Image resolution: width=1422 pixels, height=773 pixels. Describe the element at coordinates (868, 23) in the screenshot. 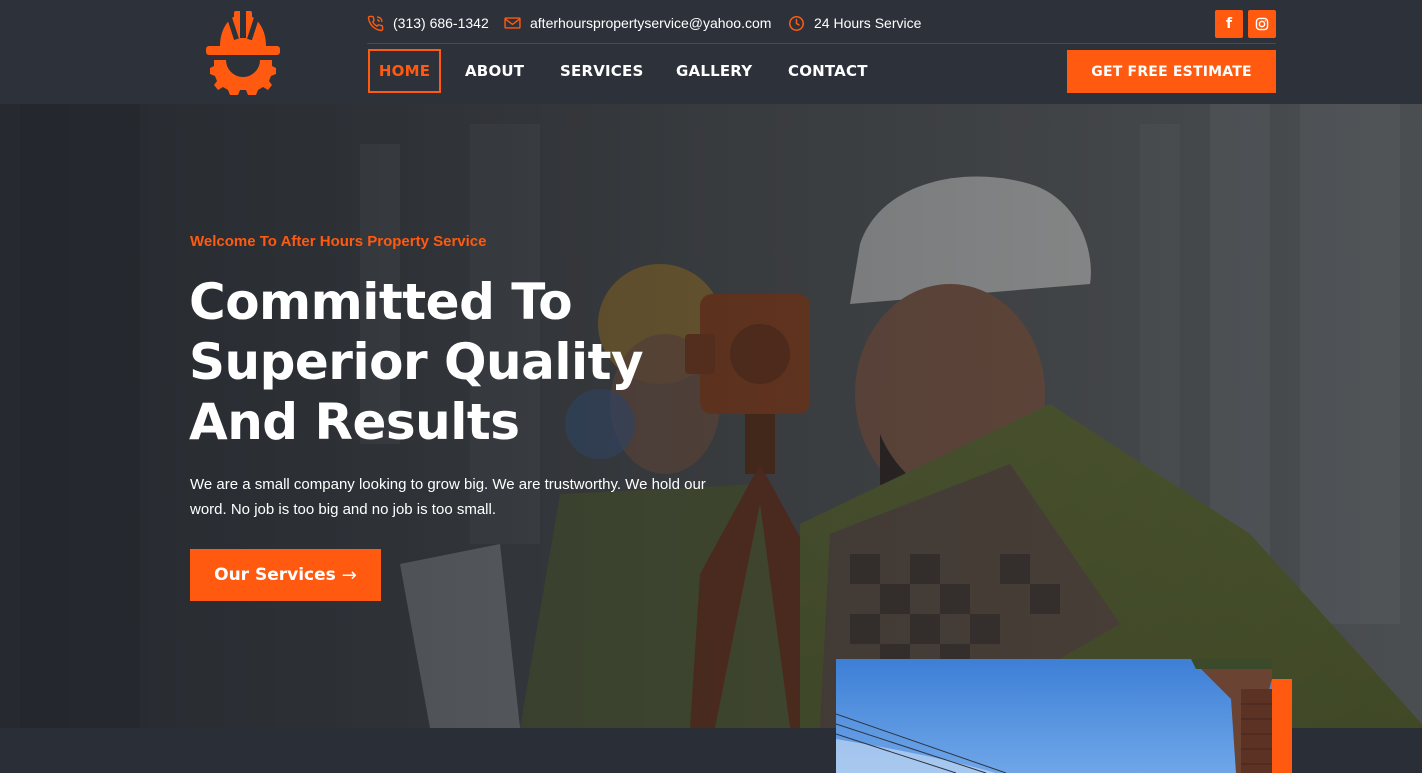

I see `hours-text: 24 Hours Service` at that location.